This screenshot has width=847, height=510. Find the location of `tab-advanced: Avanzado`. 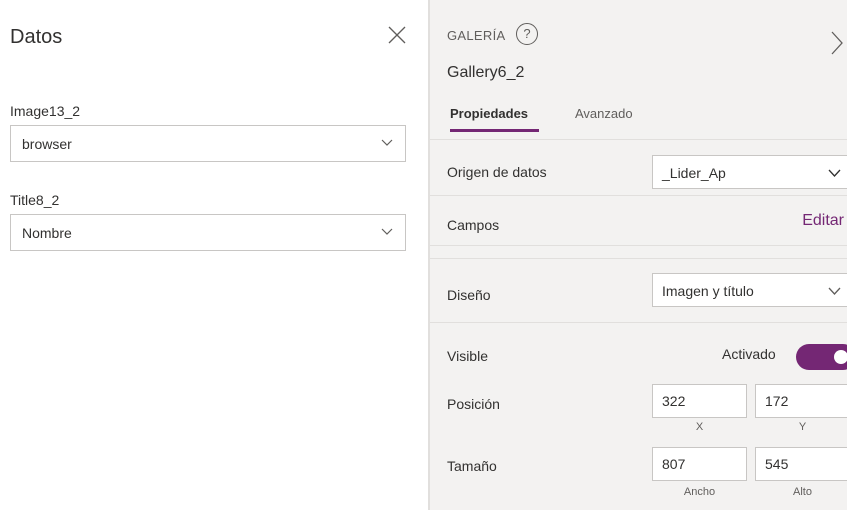

tab-advanced: Avanzado is located at coordinates (604, 113).